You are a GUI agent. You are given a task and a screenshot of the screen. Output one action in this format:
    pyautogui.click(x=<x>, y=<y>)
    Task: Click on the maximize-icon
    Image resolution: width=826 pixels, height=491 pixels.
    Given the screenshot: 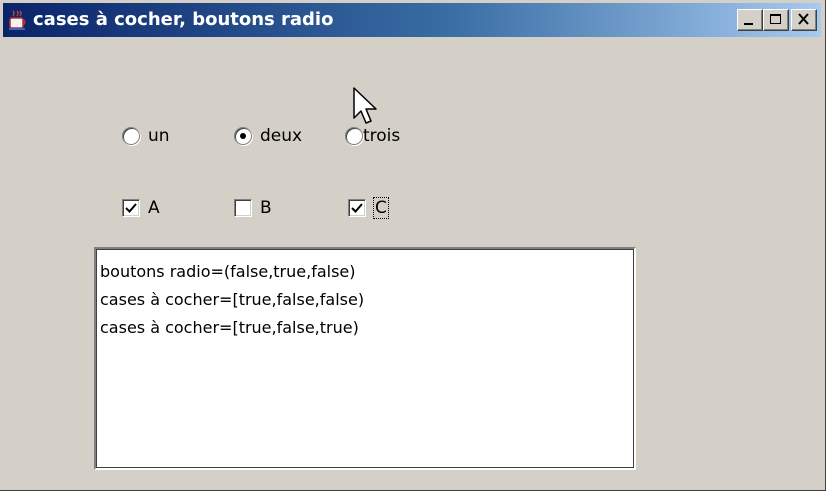 What is the action you would take?
    pyautogui.click(x=775, y=19)
    